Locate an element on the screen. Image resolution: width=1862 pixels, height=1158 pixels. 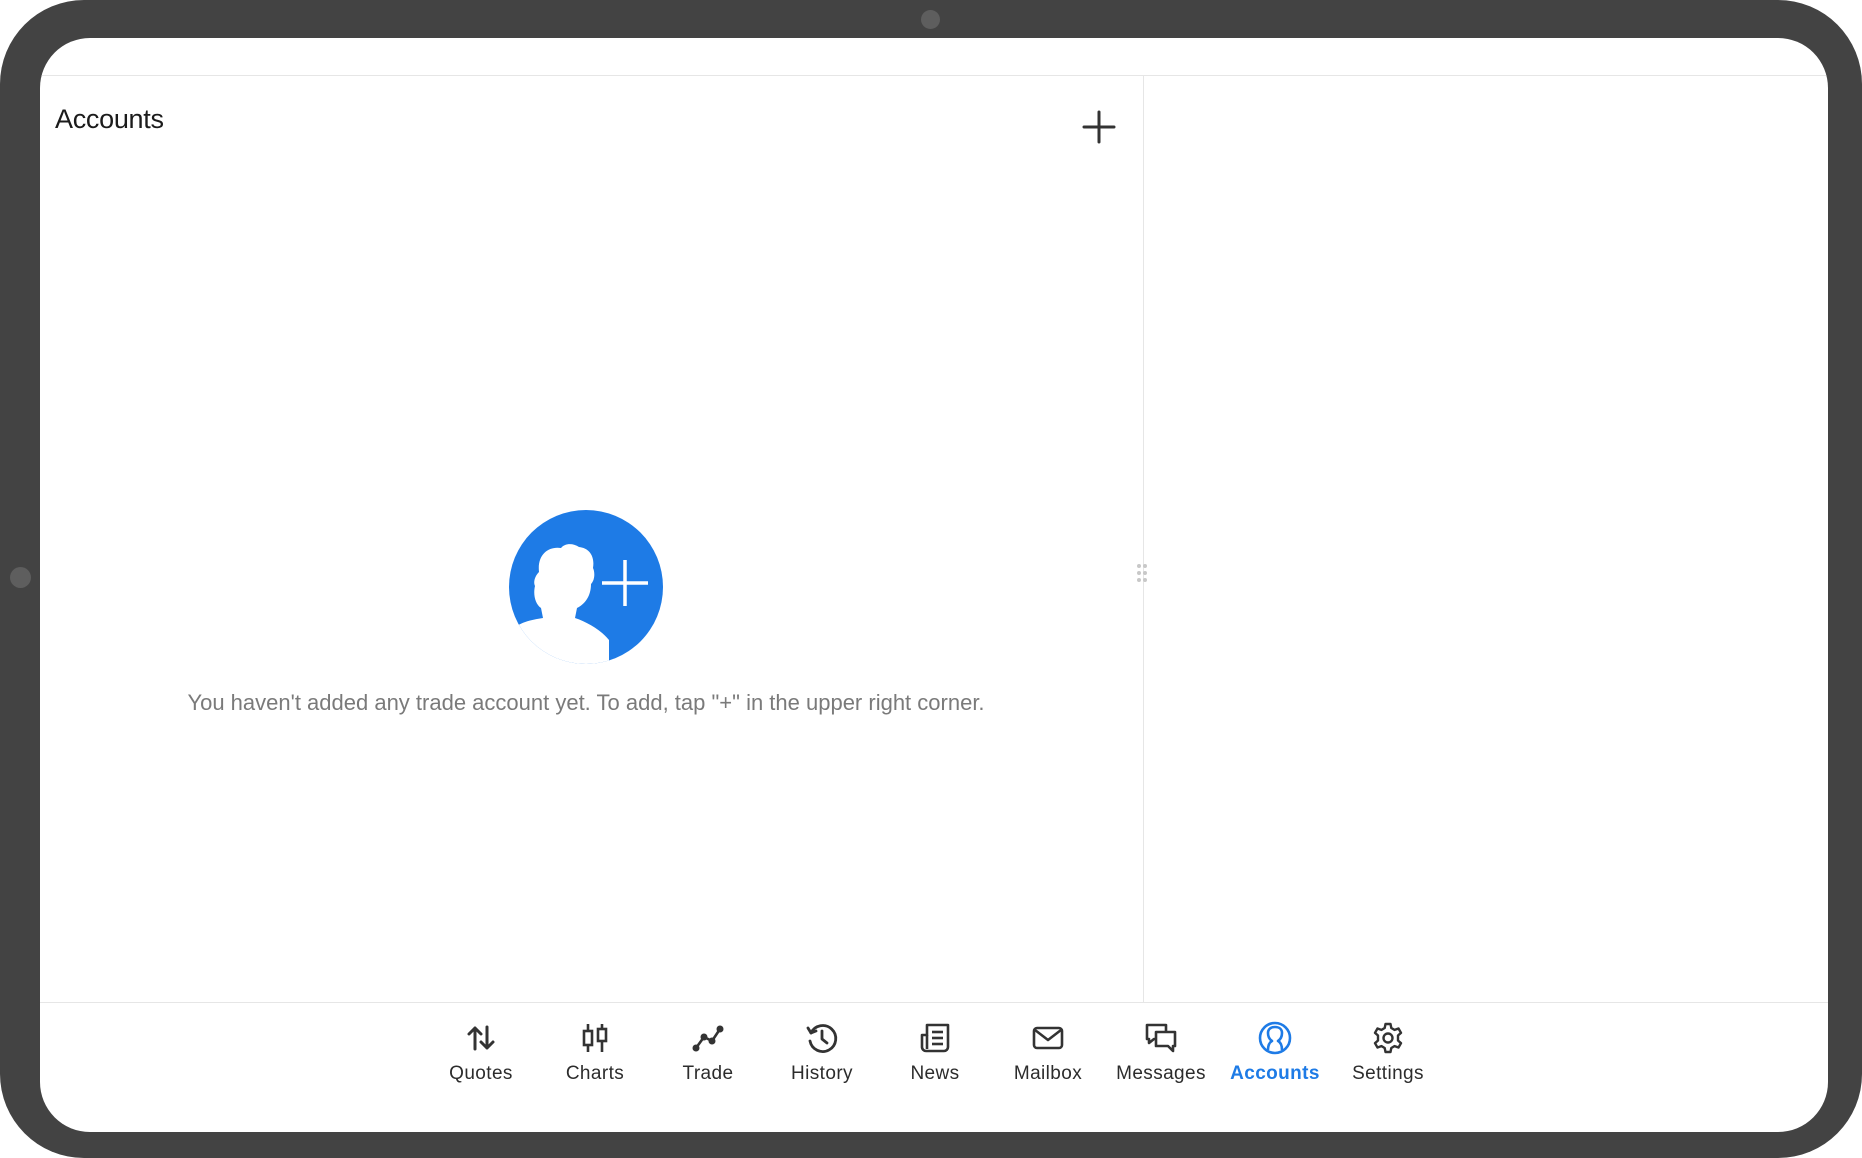
plus-icon is located at coordinates (1099, 127).